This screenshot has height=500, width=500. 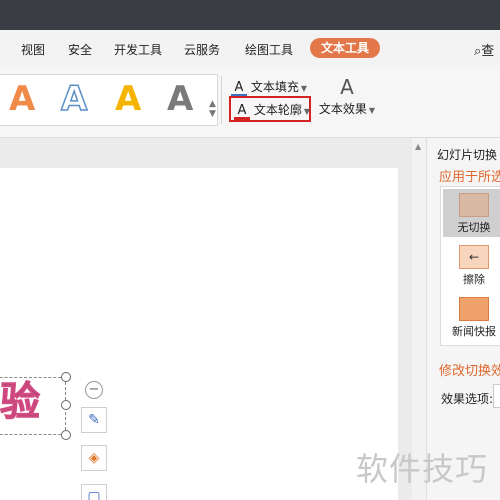 What do you see at coordinates (22, 99) in the screenshot?
I see `text-style-orange: A` at bounding box center [22, 99].